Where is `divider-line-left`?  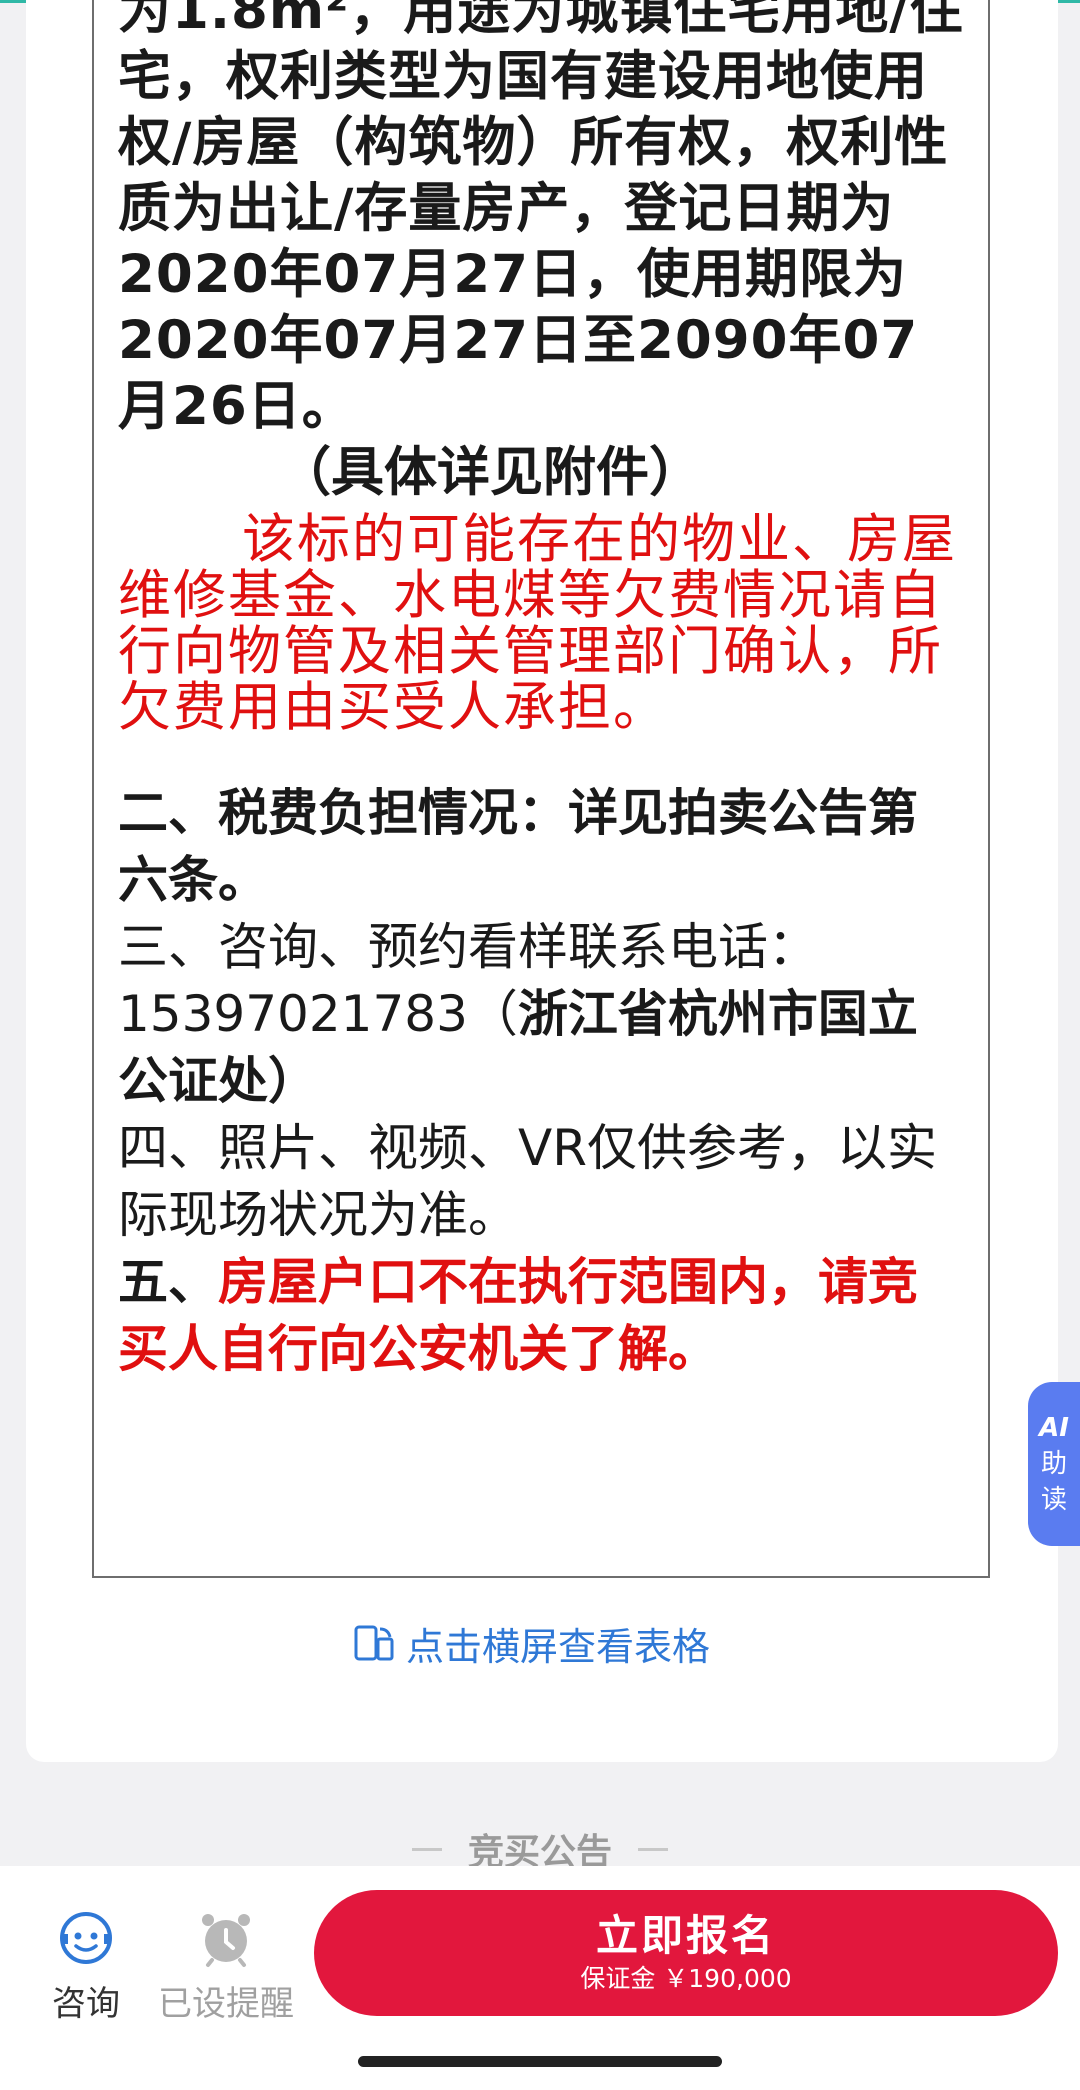 divider-line-left is located at coordinates (426, 1849).